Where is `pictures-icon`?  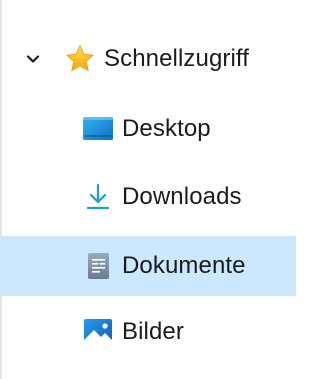 pictures-icon is located at coordinates (98, 332).